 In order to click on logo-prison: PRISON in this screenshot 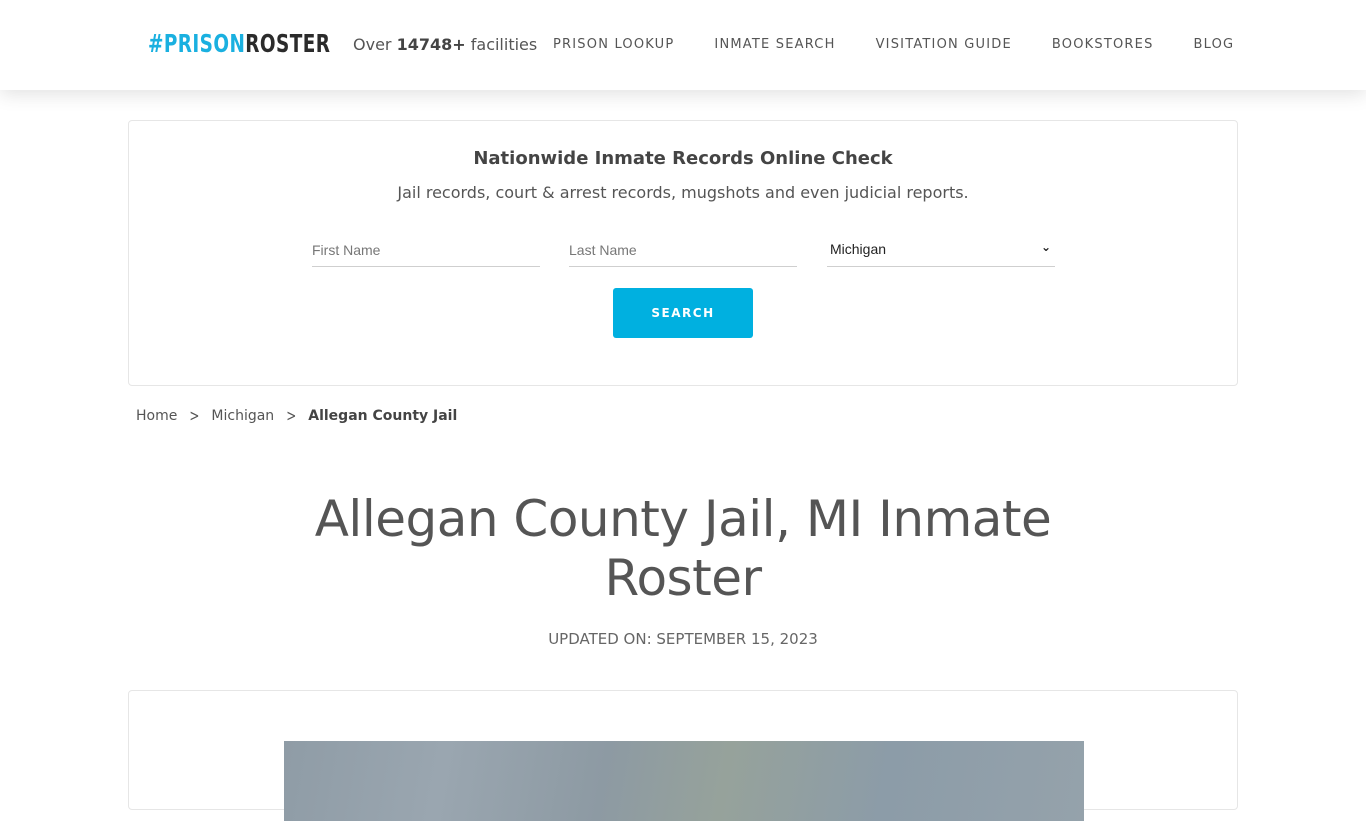, I will do `click(204, 43)`.